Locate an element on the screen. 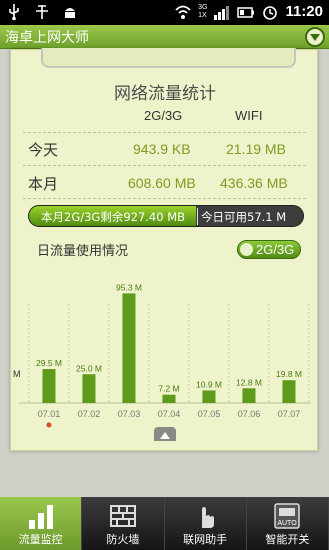 This screenshot has height=550, width=329. status-bar: 3G 1X 11:20 is located at coordinates (164, 12).